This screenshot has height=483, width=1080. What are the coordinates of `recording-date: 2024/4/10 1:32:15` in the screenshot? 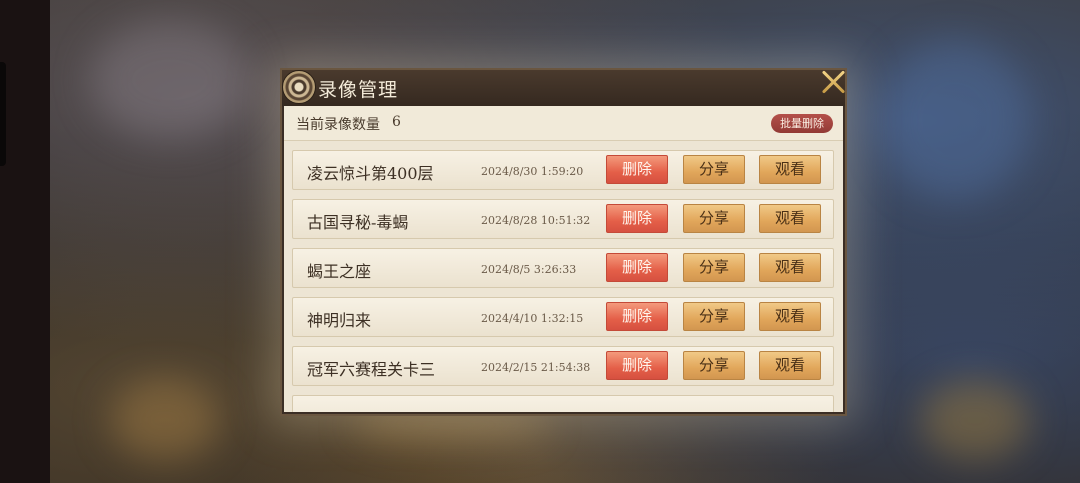 It's located at (532, 318).